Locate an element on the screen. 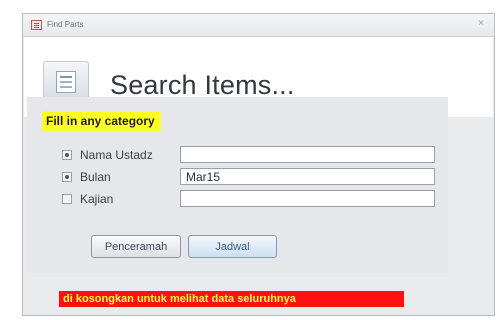 The height and width of the screenshot is (320, 499). title-bar: Find Parts × is located at coordinates (258, 25).